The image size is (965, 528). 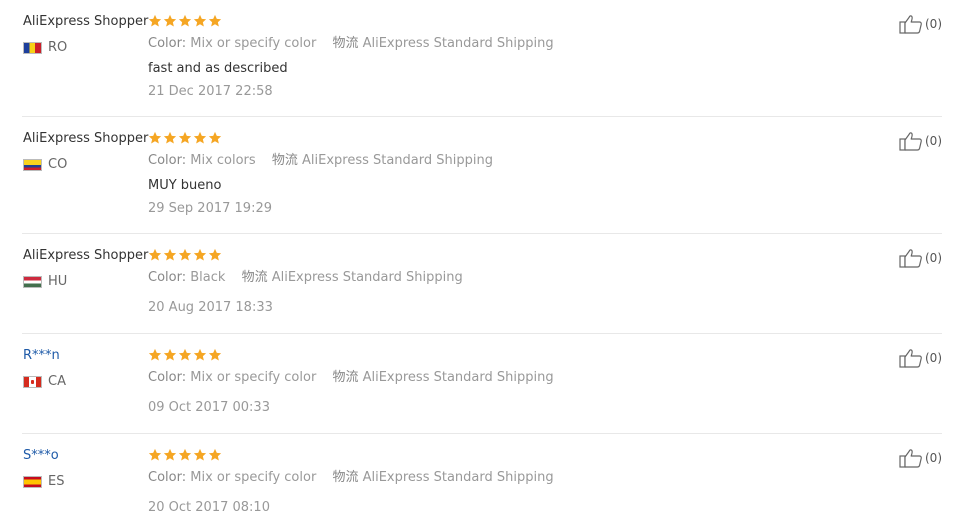 I want to click on reviewer-country: CO, so click(x=45, y=165).